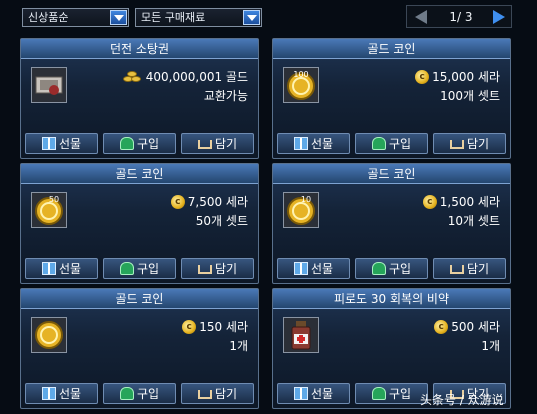 This screenshot has height=414, width=537. I want to click on item-card: 골드 코인 50 c 7,500 세라 50개 셋트 선물 구입 담기, so click(139, 223).